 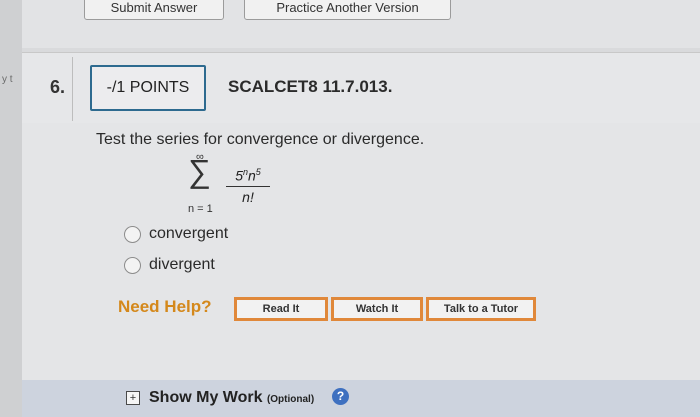 What do you see at coordinates (58, 87) in the screenshot?
I see `question-number: 6.` at bounding box center [58, 87].